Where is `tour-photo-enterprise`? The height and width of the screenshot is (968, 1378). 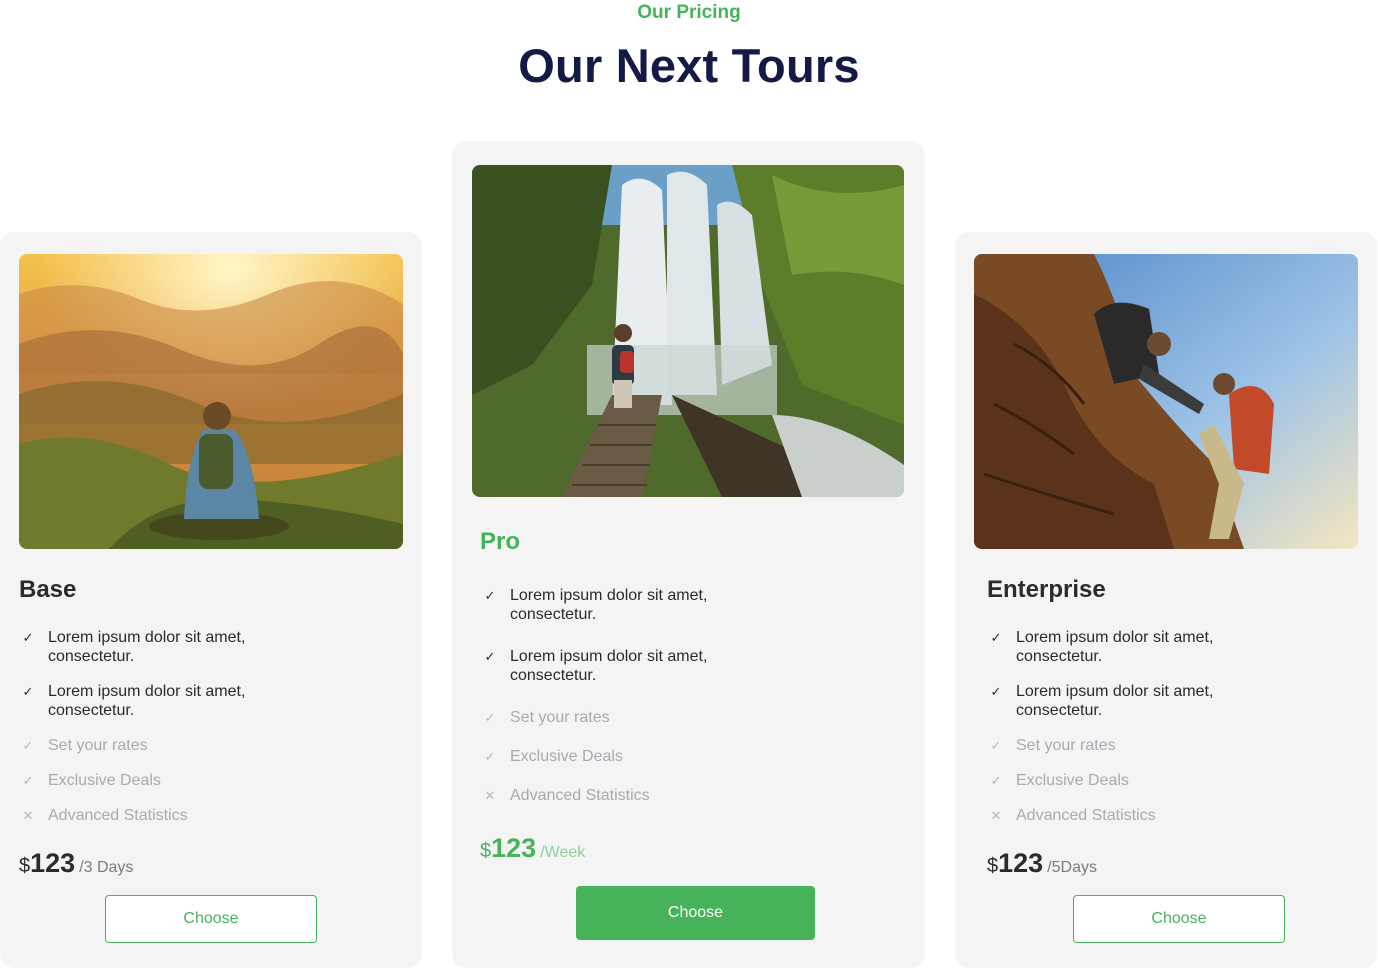 tour-photo-enterprise is located at coordinates (1166, 401).